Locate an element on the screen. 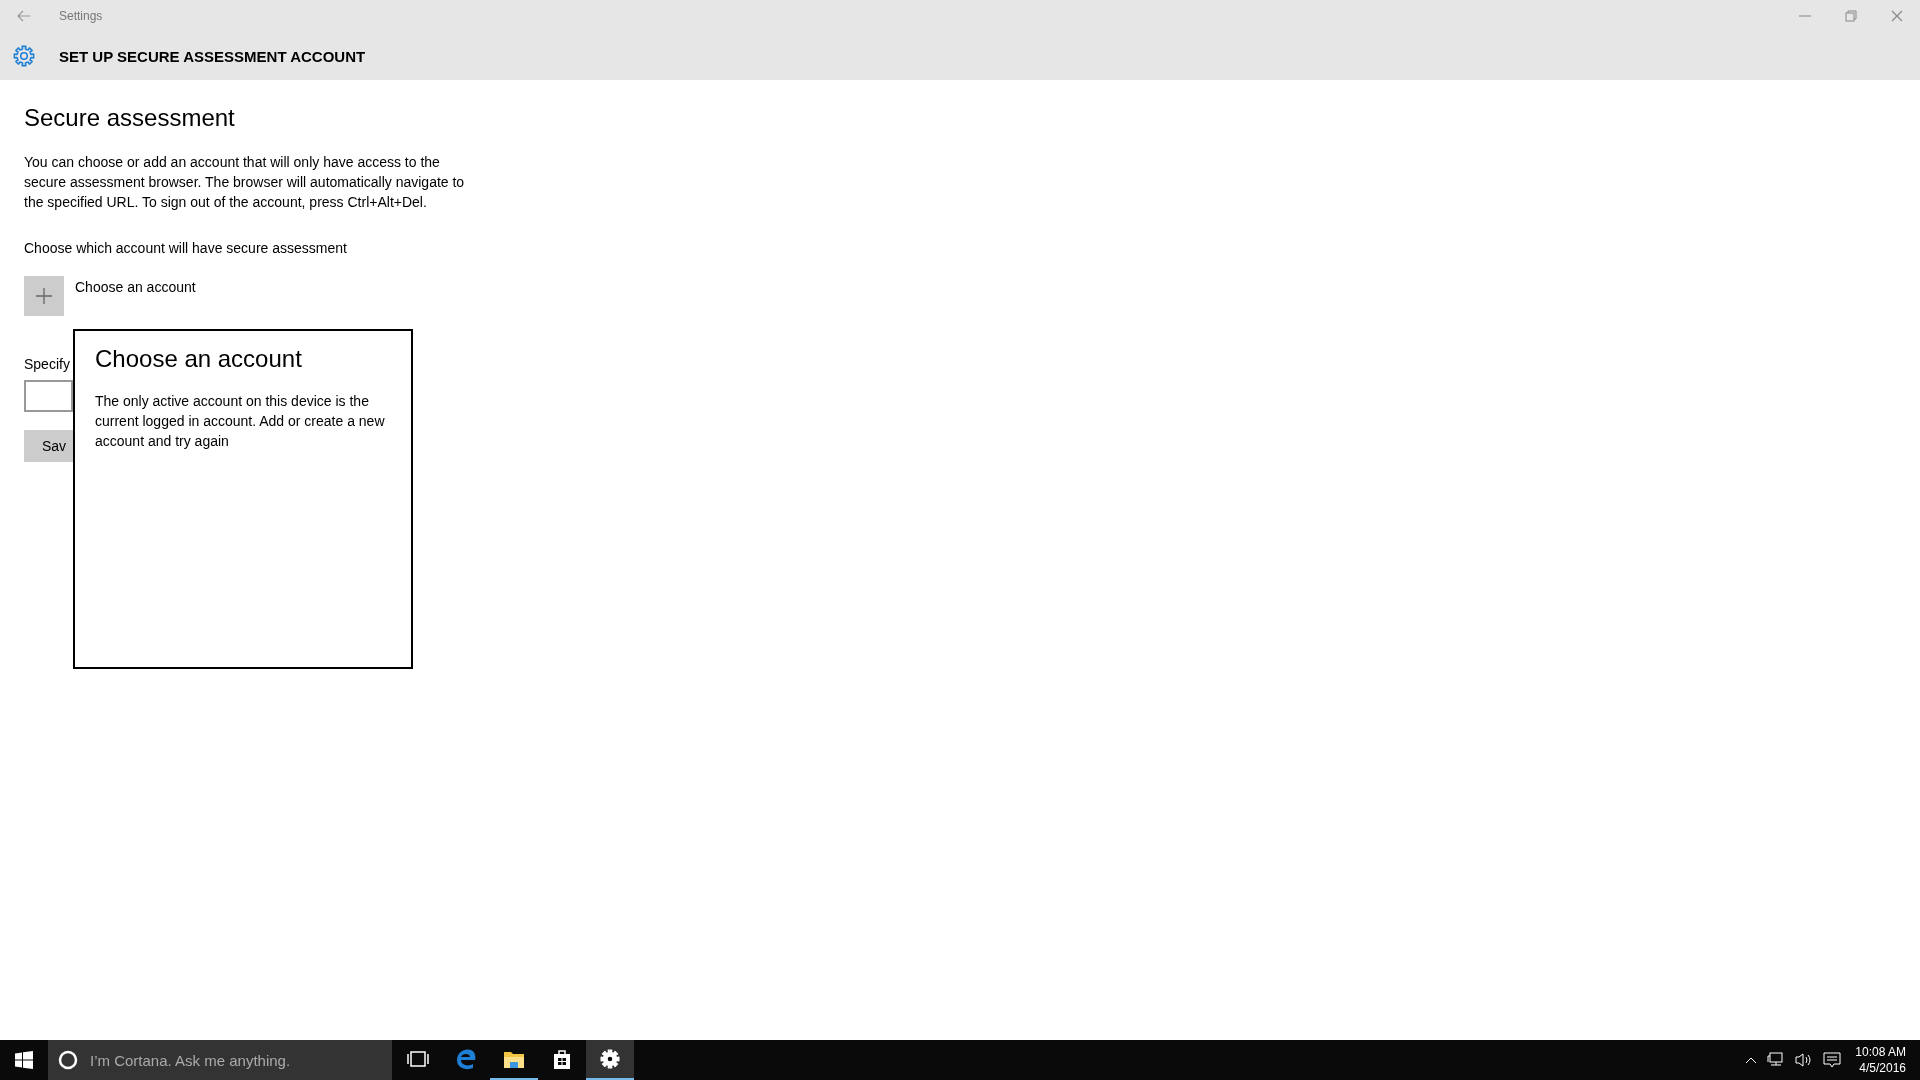  choose-account-label: Choose an account is located at coordinates (135, 287).